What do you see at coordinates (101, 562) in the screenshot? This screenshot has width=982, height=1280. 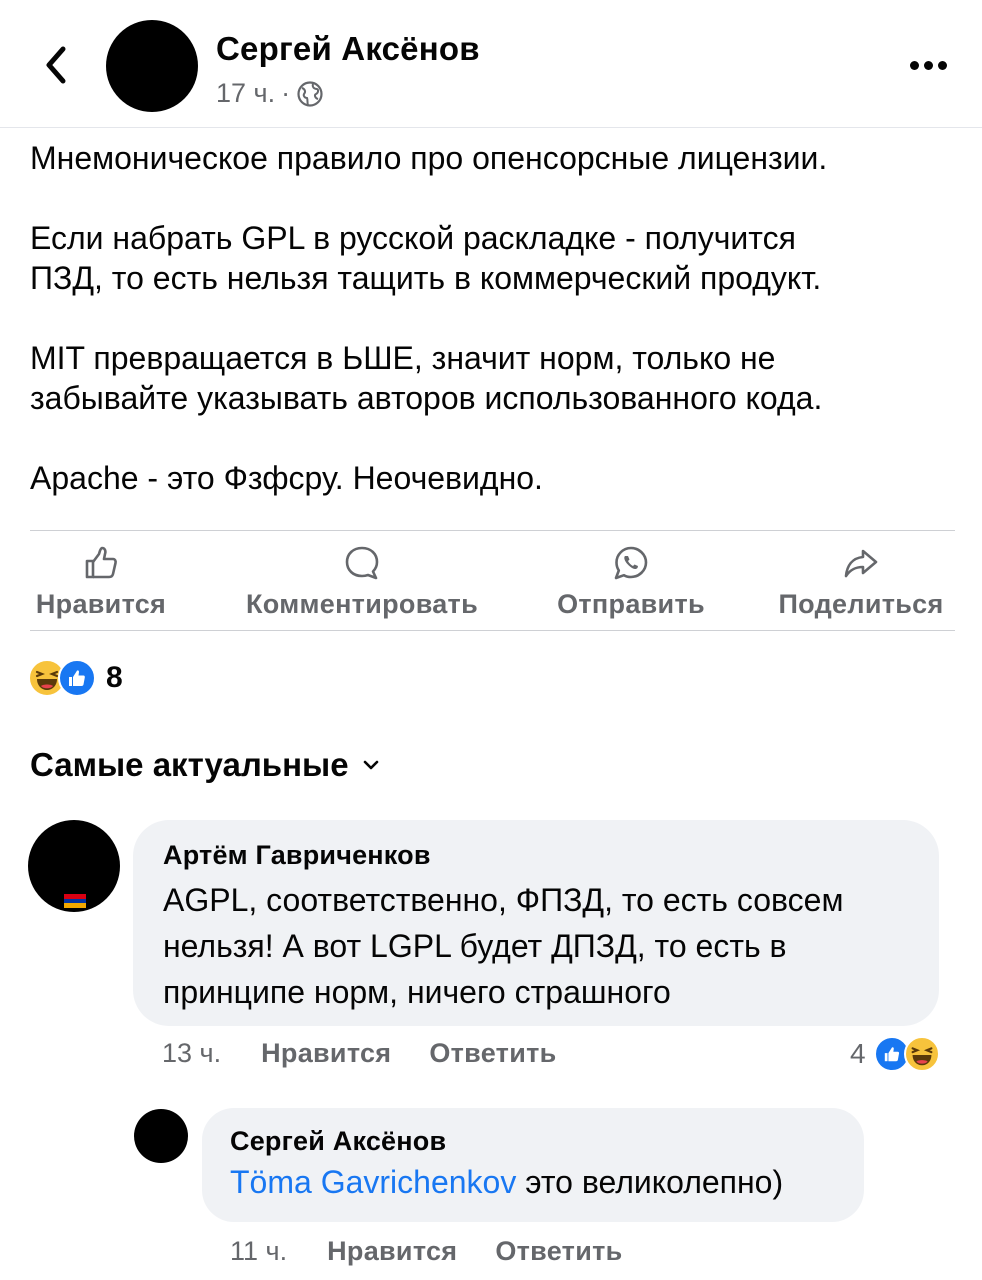 I see `thumbs-up-icon` at bounding box center [101, 562].